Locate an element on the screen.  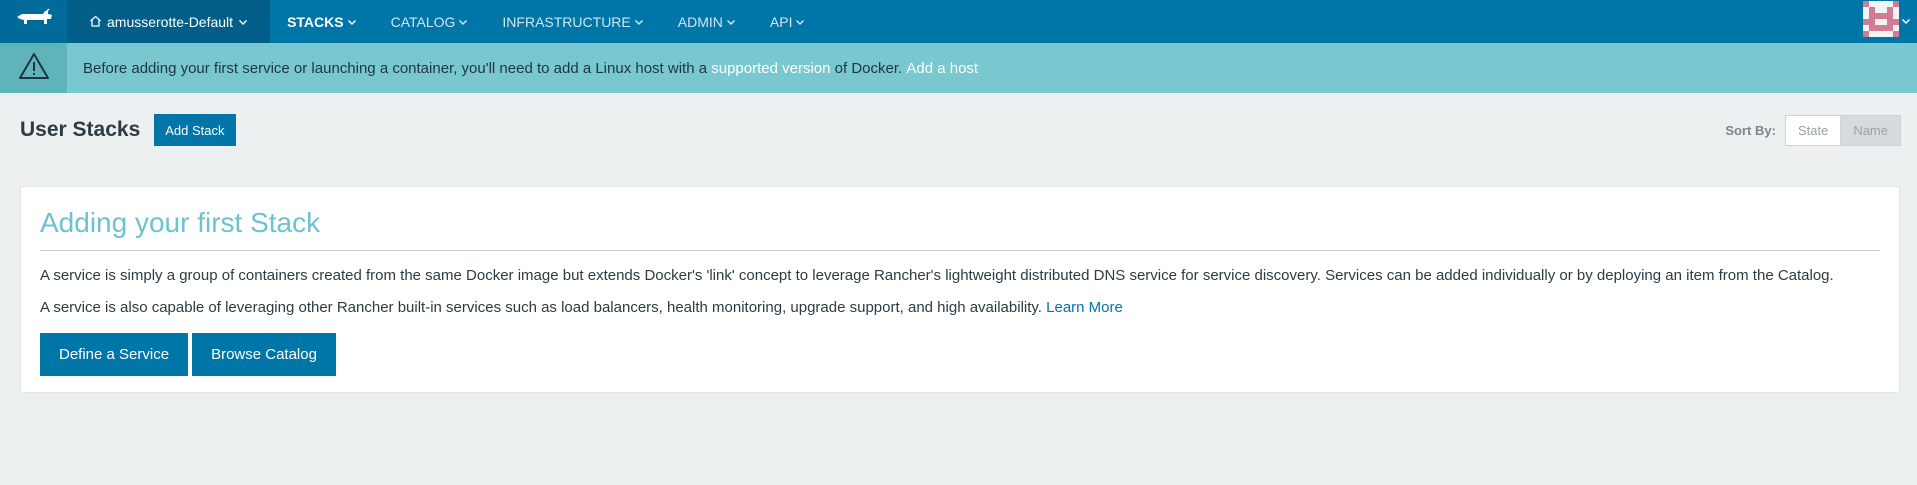
page-header: User Stacks Add Stack is located at coordinates (128, 130).